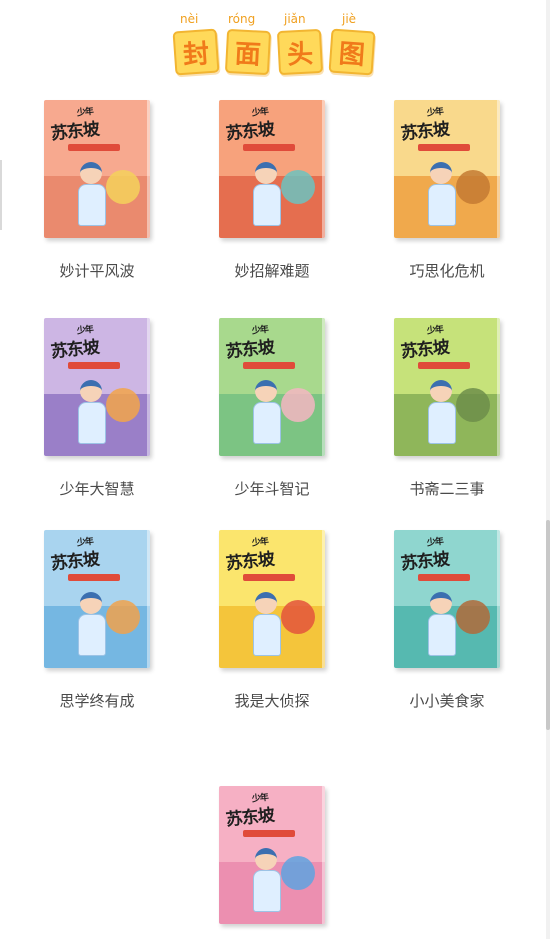 This screenshot has width=550, height=939. Describe the element at coordinates (97, 700) in the screenshot. I see `book-title: 思学终有成` at that location.